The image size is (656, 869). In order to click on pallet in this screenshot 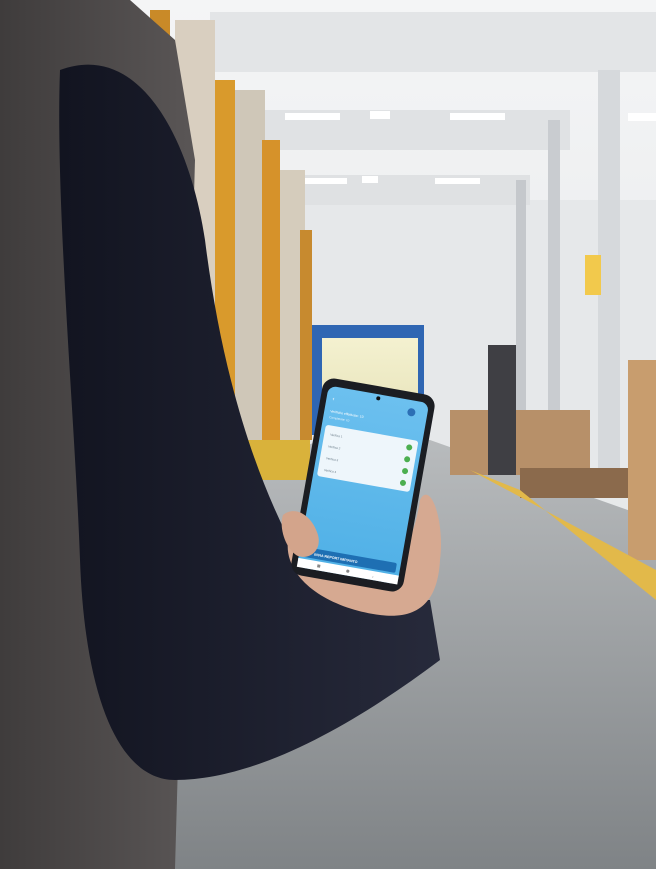, I will do `click(575, 483)`.